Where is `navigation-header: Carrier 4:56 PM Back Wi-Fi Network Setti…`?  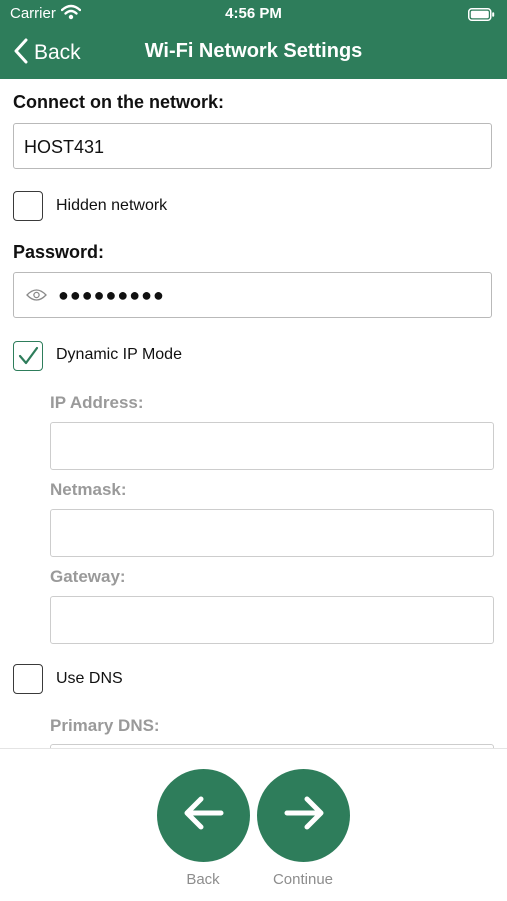
navigation-header: Carrier 4:56 PM Back Wi-Fi Network Setti… is located at coordinates (253, 39).